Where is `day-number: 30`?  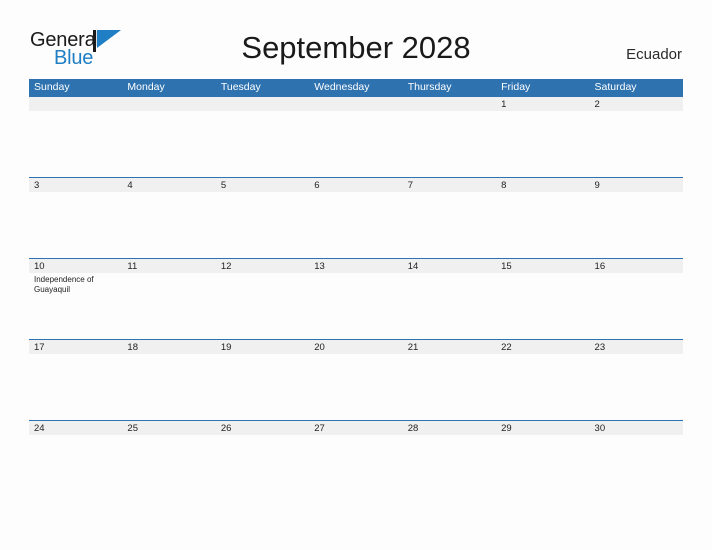
day-number: 30 is located at coordinates (600, 428).